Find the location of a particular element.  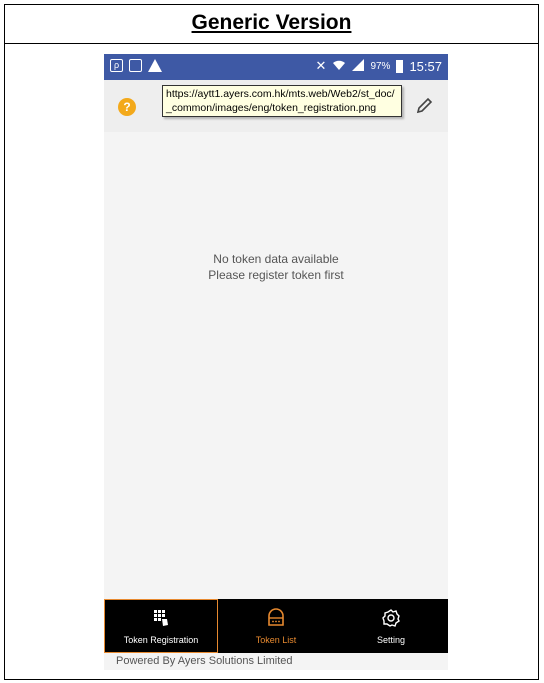

pencil-icon is located at coordinates (424, 106).